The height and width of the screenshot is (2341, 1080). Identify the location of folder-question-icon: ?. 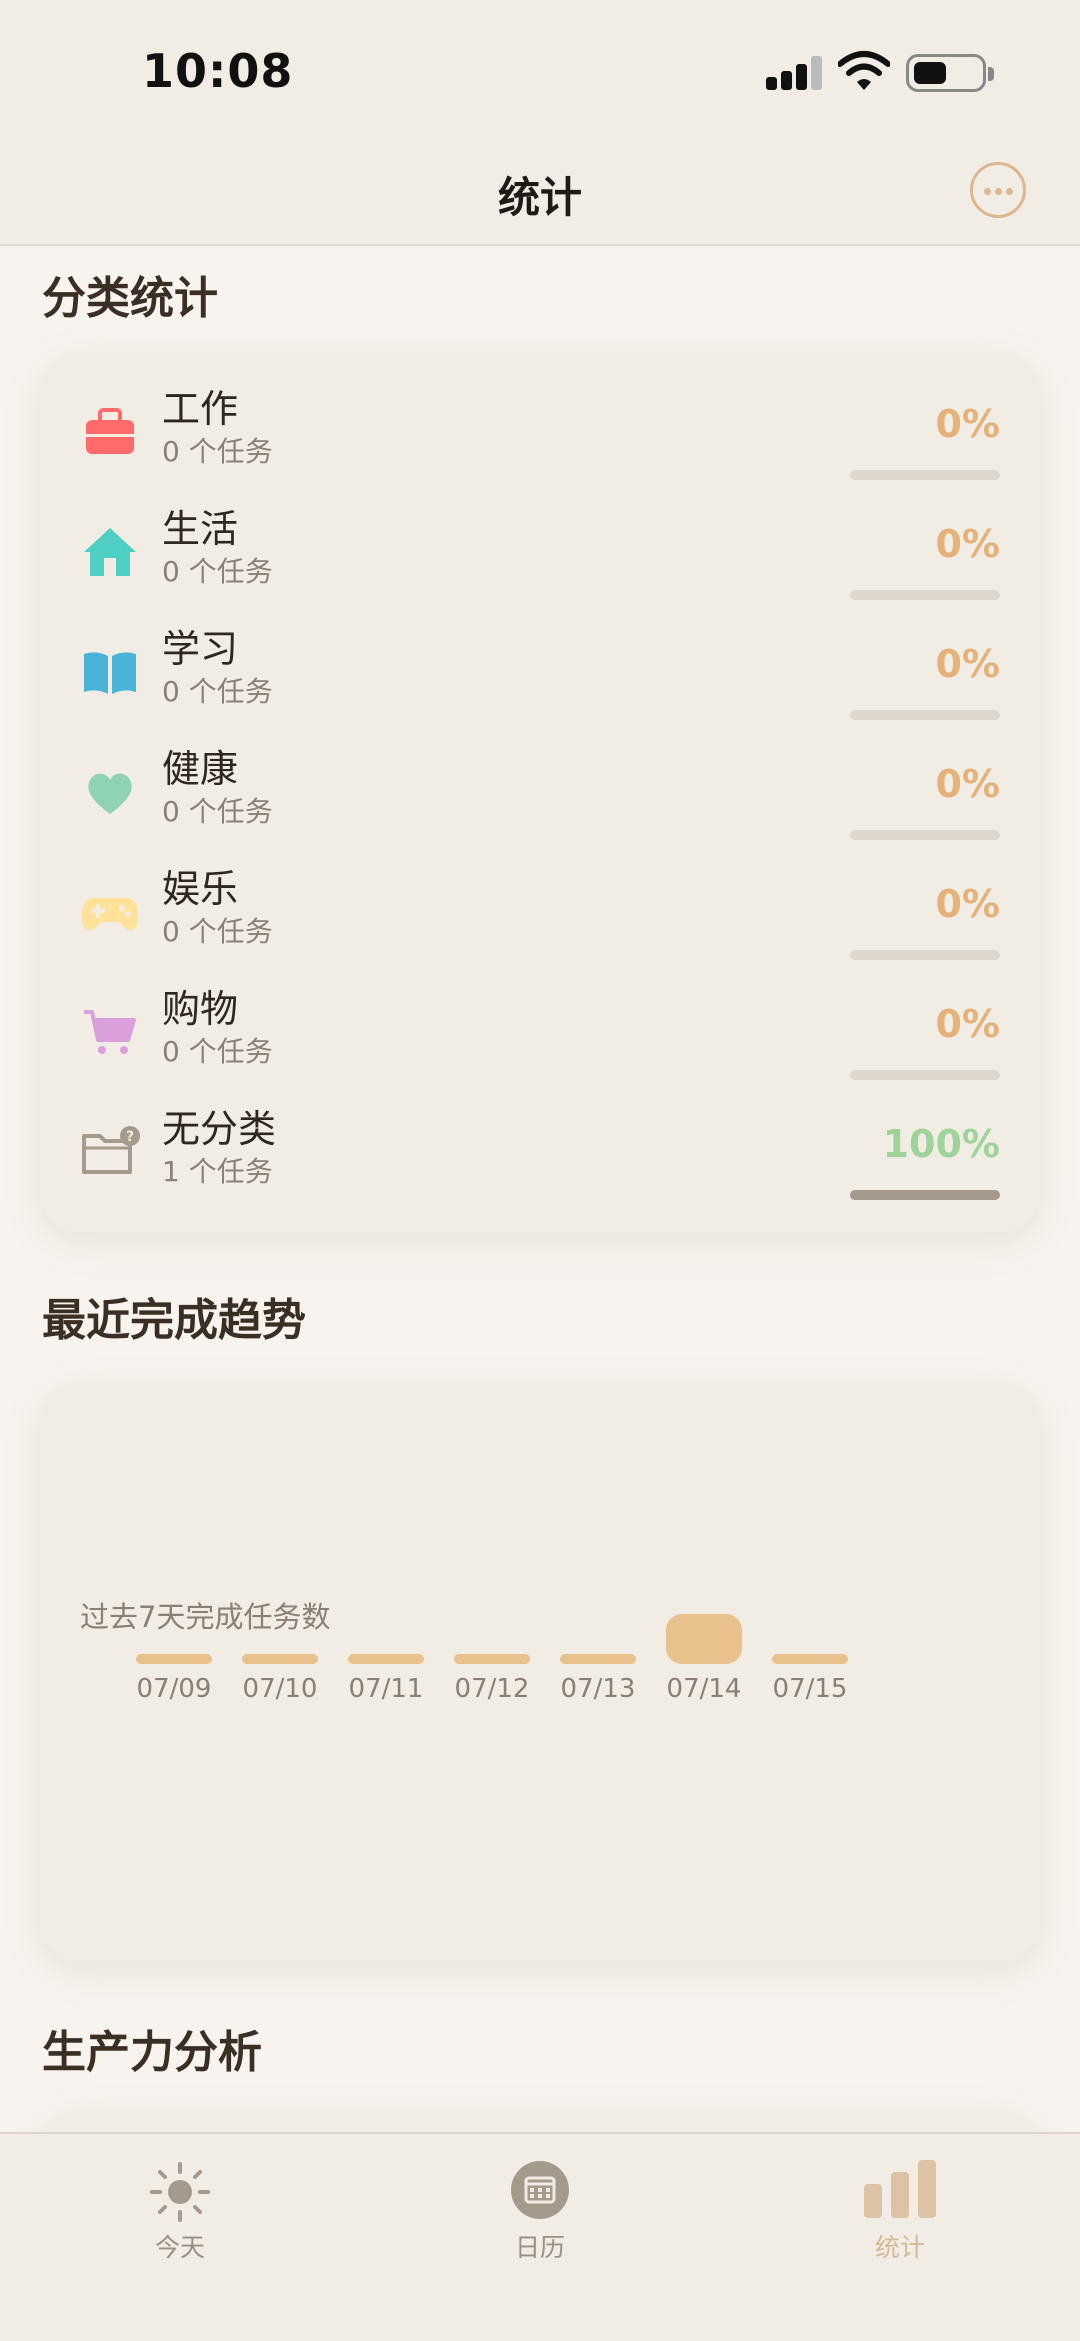
(111, 1150).